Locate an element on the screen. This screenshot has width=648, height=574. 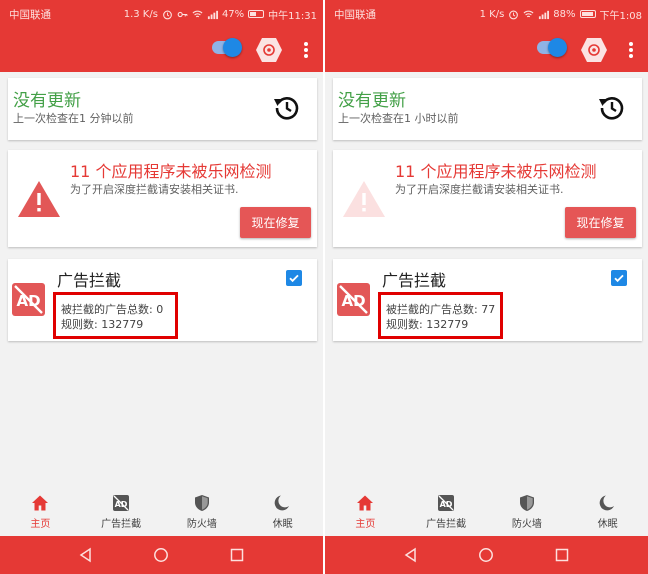
status-bar: 中国联通 1.3 K/s 47% 中午11:31 is located at coordinates (161, 14).